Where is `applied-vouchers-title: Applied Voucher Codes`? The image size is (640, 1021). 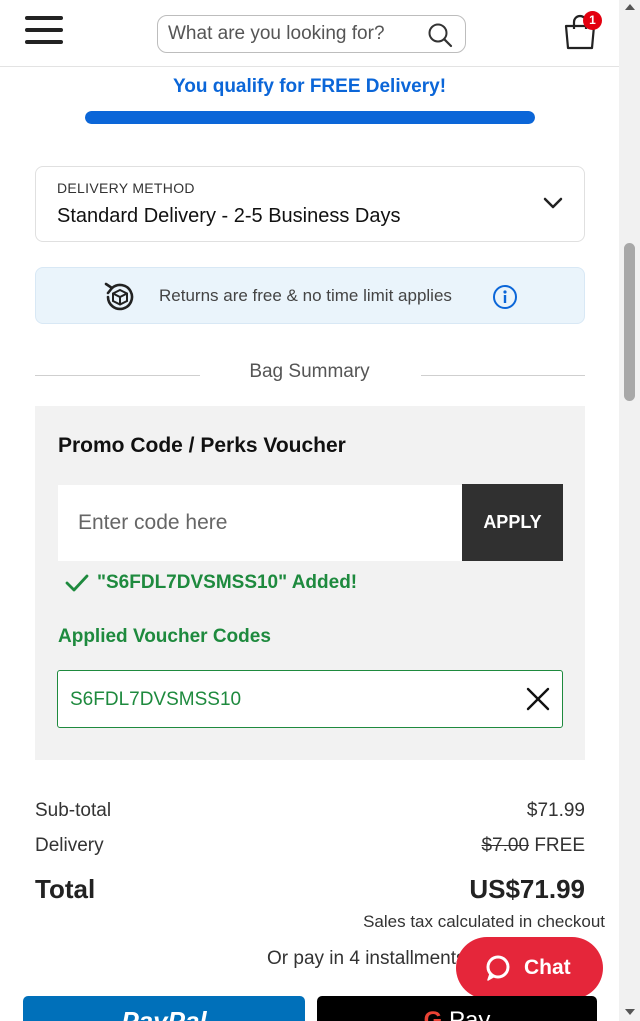
applied-vouchers-title: Applied Voucher Codes is located at coordinates (164, 636).